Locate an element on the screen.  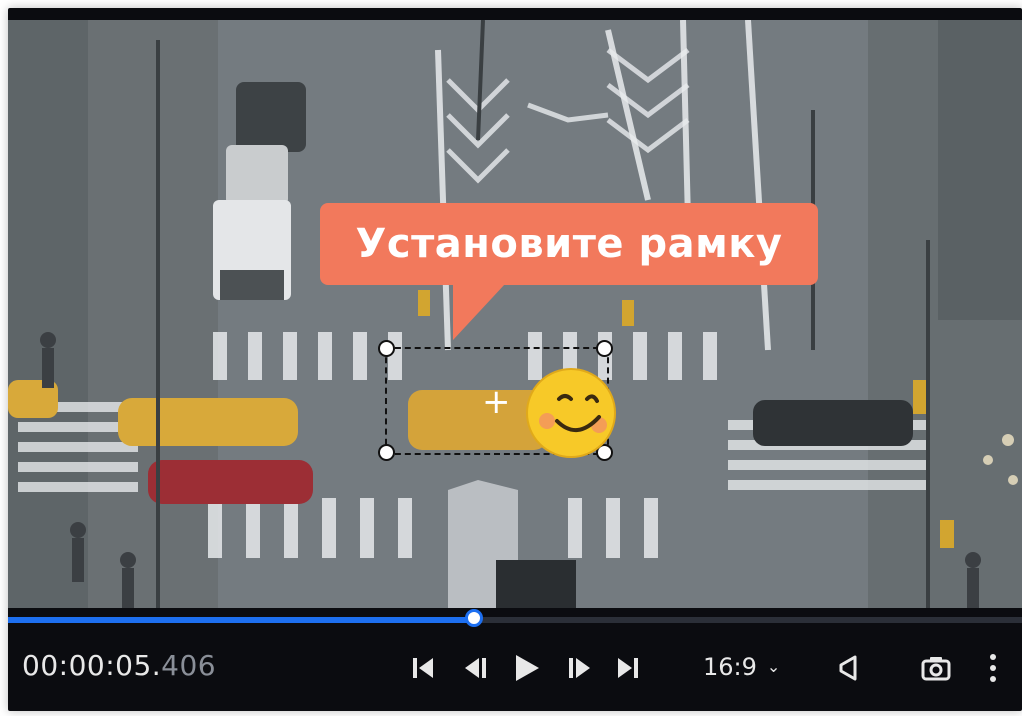
play-button is located at coordinates (526, 668).